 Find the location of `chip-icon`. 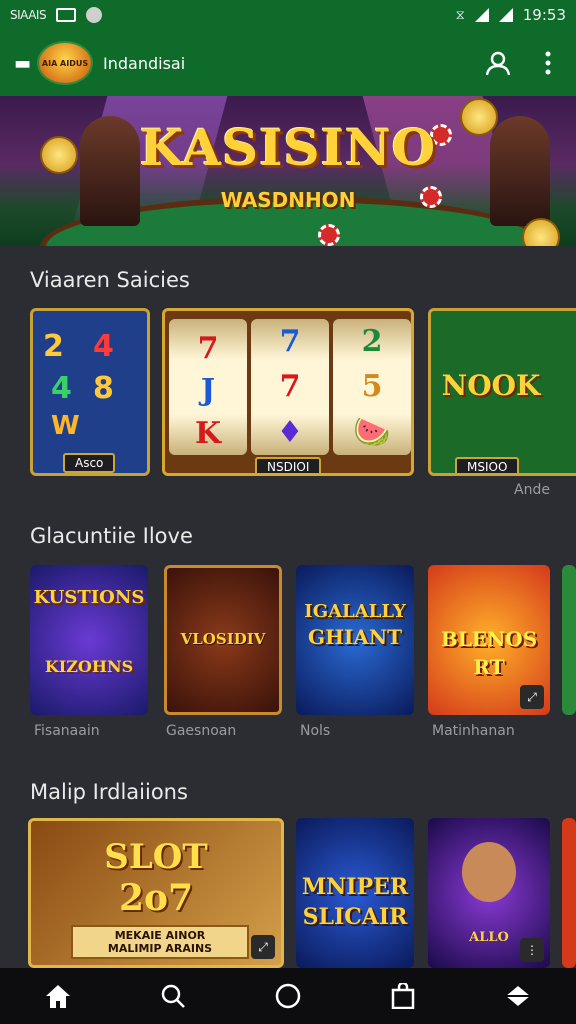

chip-icon is located at coordinates (329, 235).